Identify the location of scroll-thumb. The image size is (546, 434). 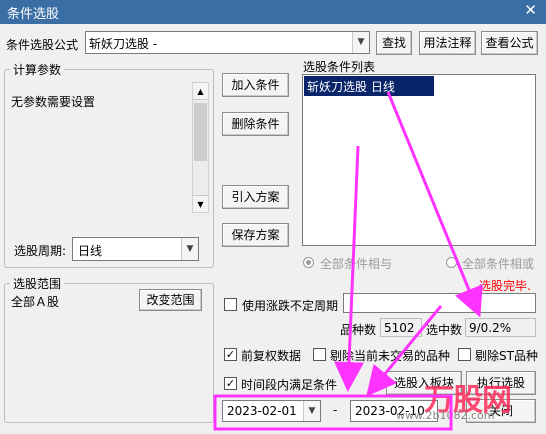
(200, 132).